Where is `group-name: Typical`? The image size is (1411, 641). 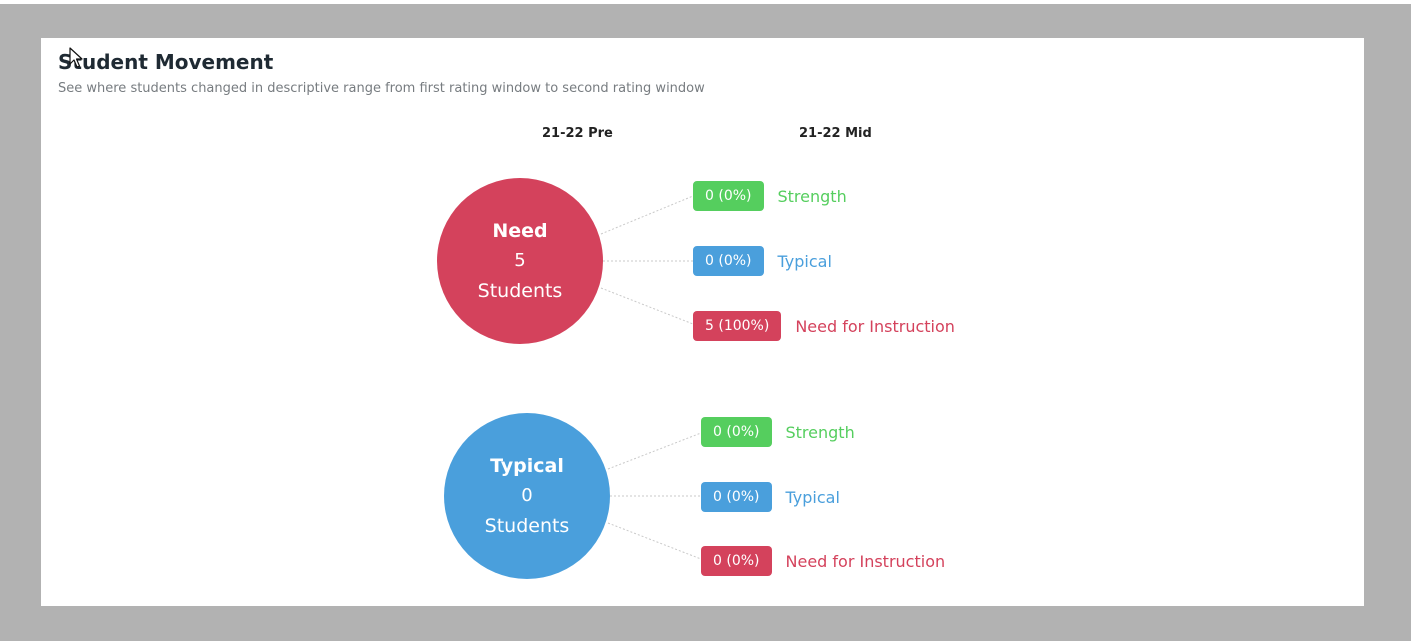 group-name: Typical is located at coordinates (527, 466).